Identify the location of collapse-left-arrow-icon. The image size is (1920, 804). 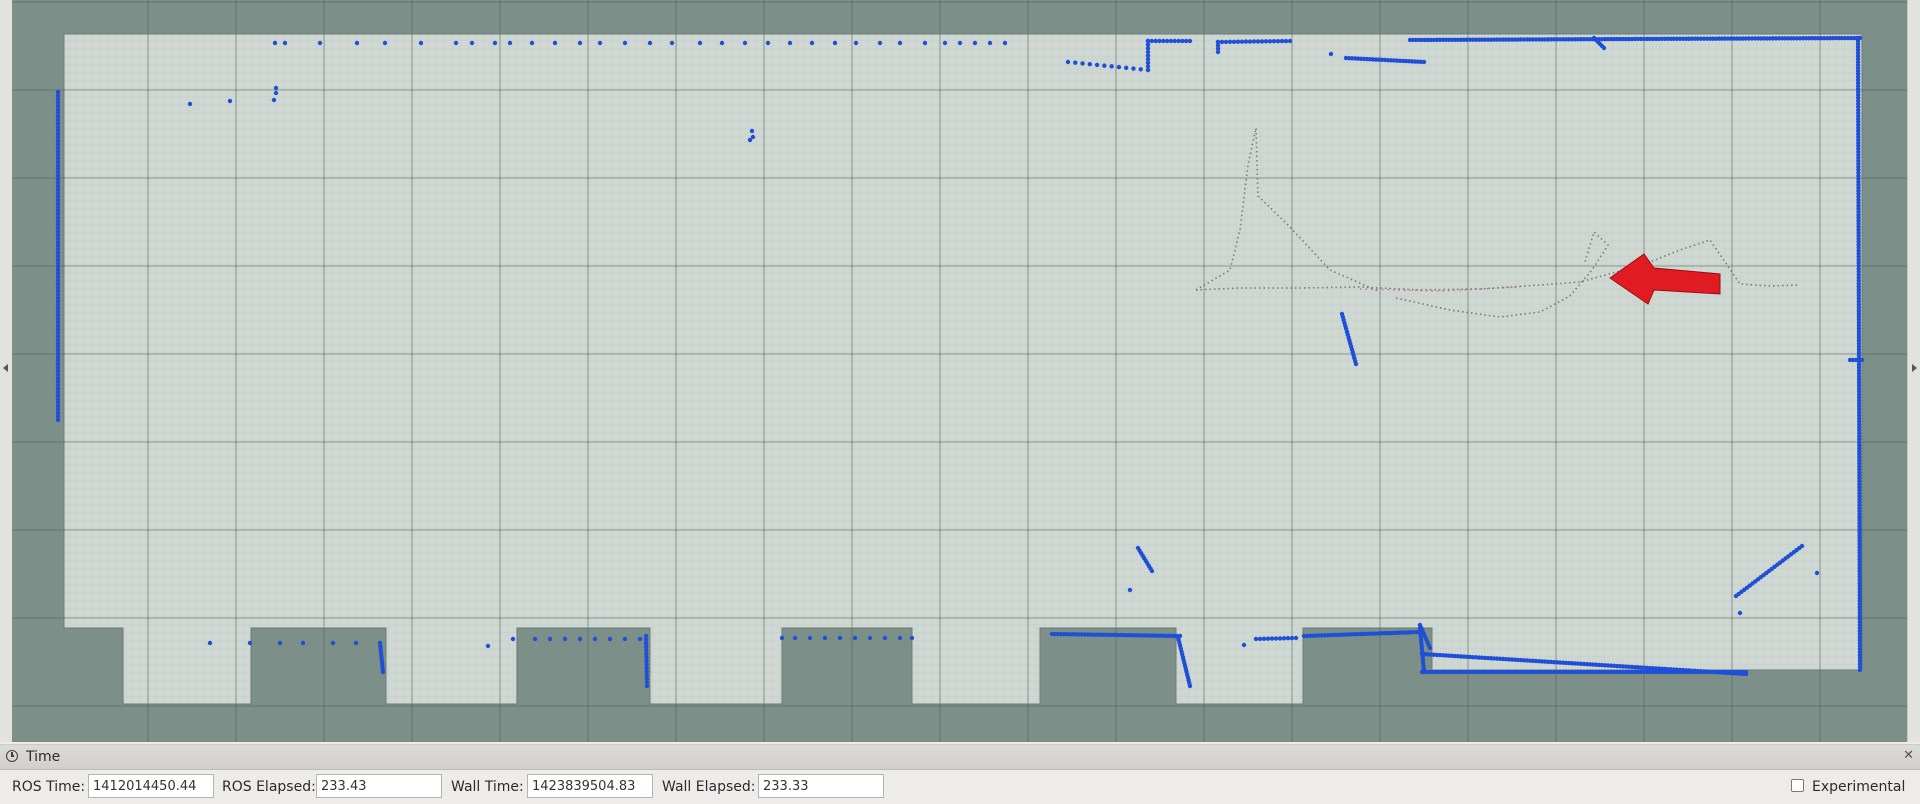
(5, 368).